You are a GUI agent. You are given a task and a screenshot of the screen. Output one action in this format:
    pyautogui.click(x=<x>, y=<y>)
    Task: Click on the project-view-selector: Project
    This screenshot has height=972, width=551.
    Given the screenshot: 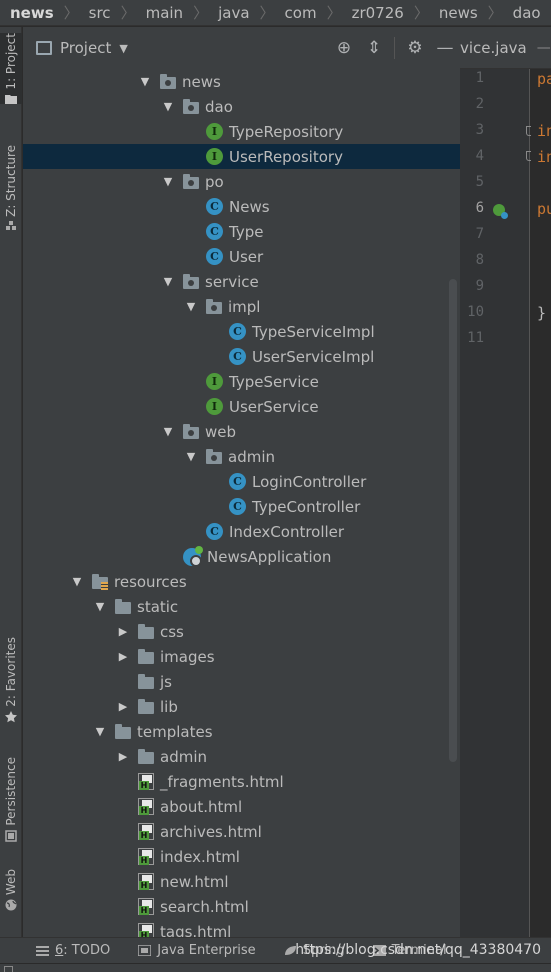 What is the action you would take?
    pyautogui.click(x=85, y=48)
    